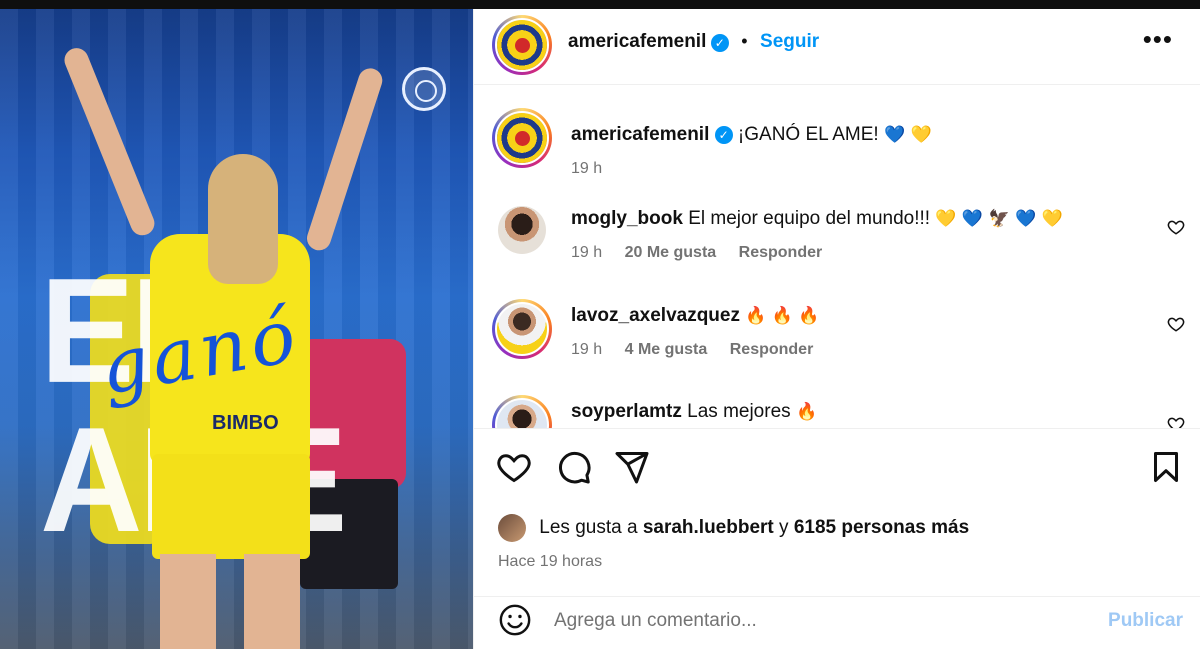 The height and width of the screenshot is (649, 1200). I want to click on bookmark-icon, so click(1166, 467).